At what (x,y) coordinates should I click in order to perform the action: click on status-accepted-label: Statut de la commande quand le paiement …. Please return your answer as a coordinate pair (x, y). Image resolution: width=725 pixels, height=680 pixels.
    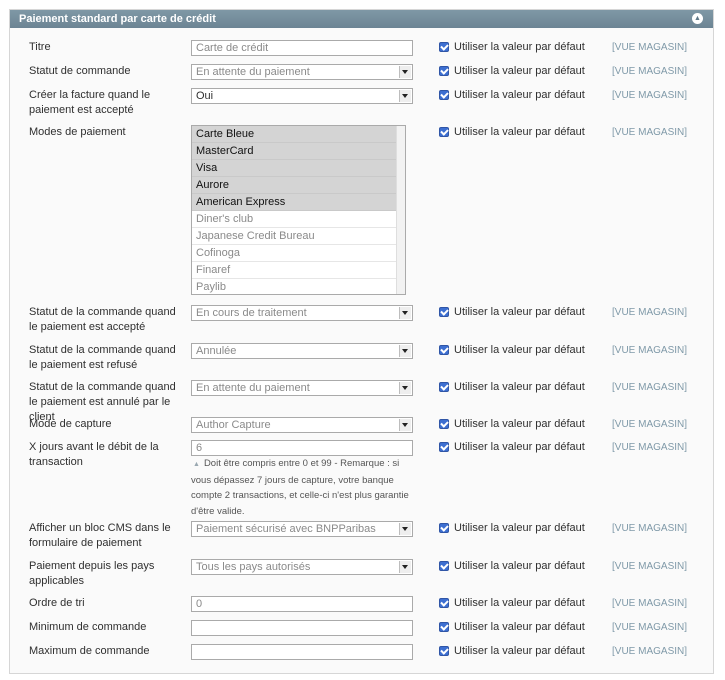
    Looking at the image, I should click on (102, 319).